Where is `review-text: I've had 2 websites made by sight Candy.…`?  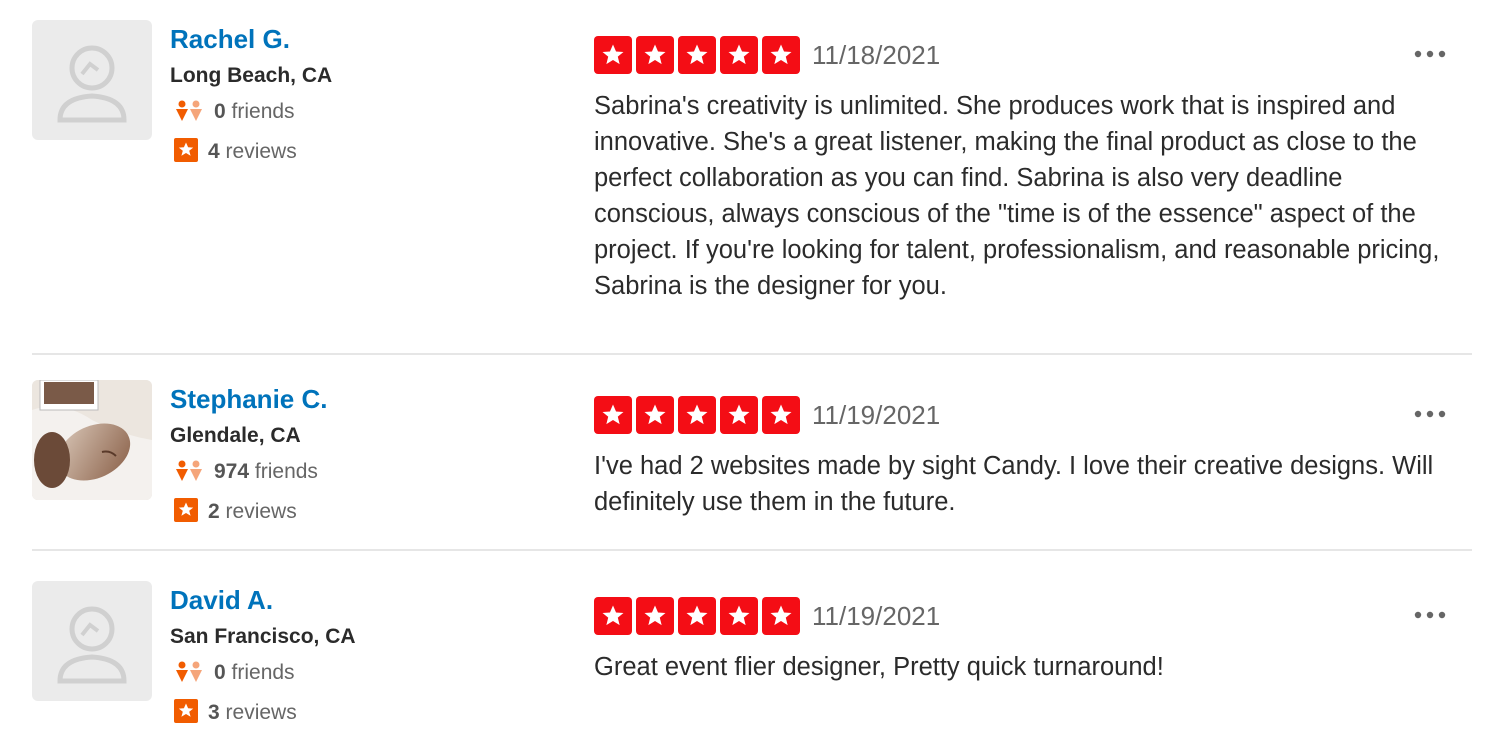 review-text: I've had 2 websites made by sight Candy.… is located at coordinates (1014, 484).